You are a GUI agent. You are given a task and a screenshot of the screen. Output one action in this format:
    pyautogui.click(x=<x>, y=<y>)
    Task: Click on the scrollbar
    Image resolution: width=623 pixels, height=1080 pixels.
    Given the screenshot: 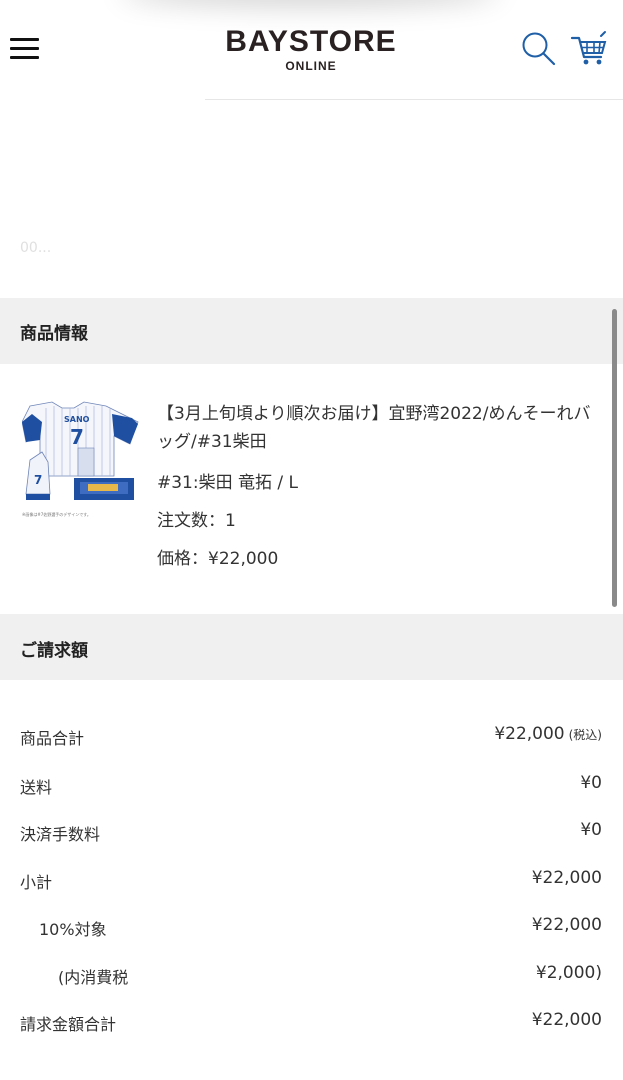 What is the action you would take?
    pyautogui.click(x=614, y=458)
    